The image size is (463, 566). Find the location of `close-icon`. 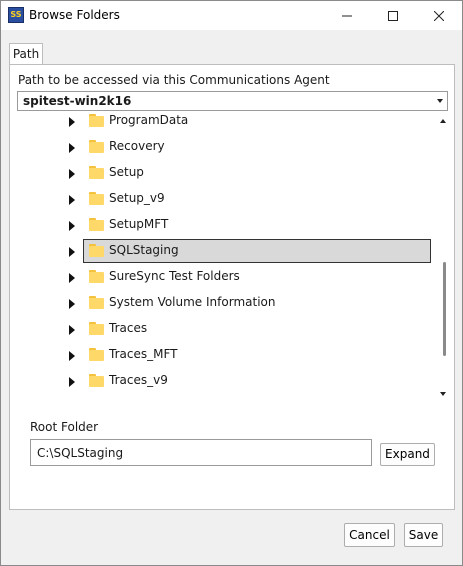

close-icon is located at coordinates (439, 15).